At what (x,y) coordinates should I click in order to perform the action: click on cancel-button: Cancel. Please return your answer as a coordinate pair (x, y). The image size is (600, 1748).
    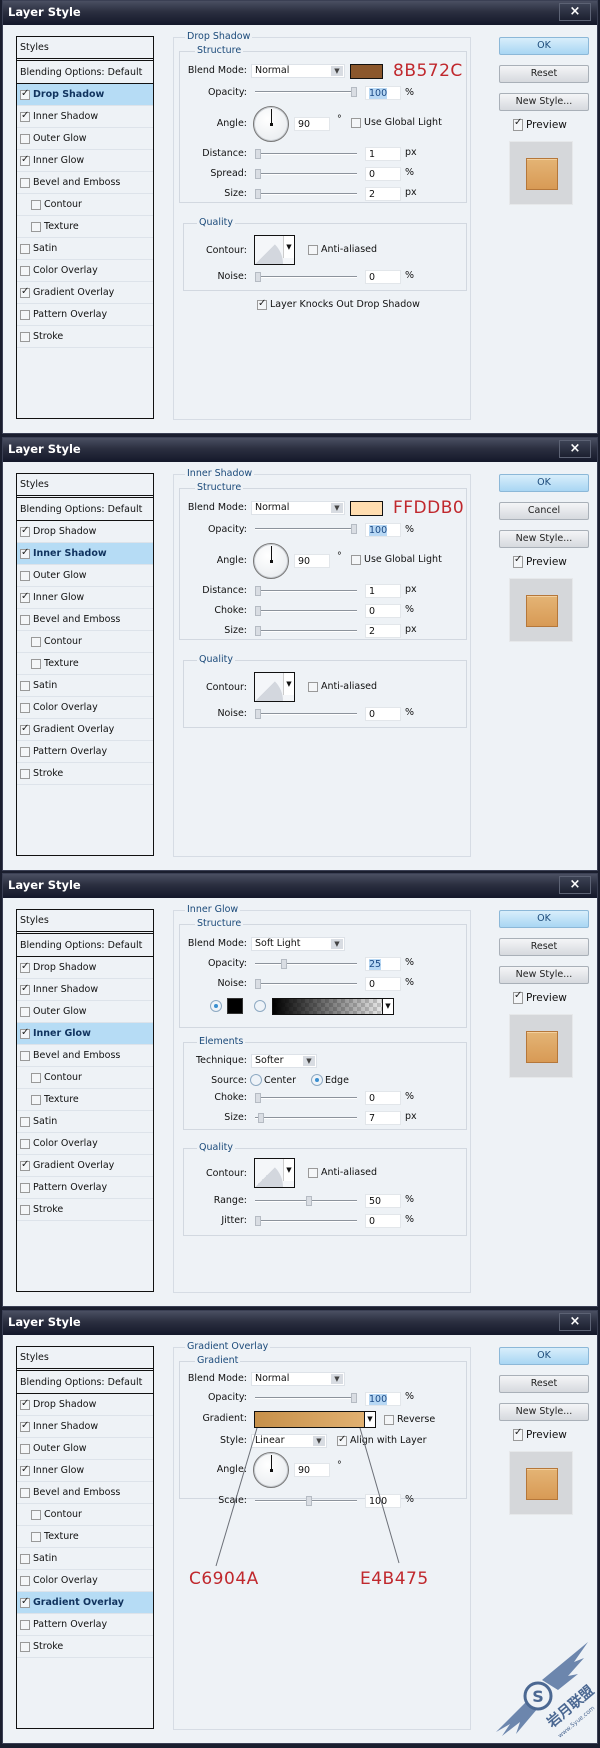
    Looking at the image, I should click on (544, 511).